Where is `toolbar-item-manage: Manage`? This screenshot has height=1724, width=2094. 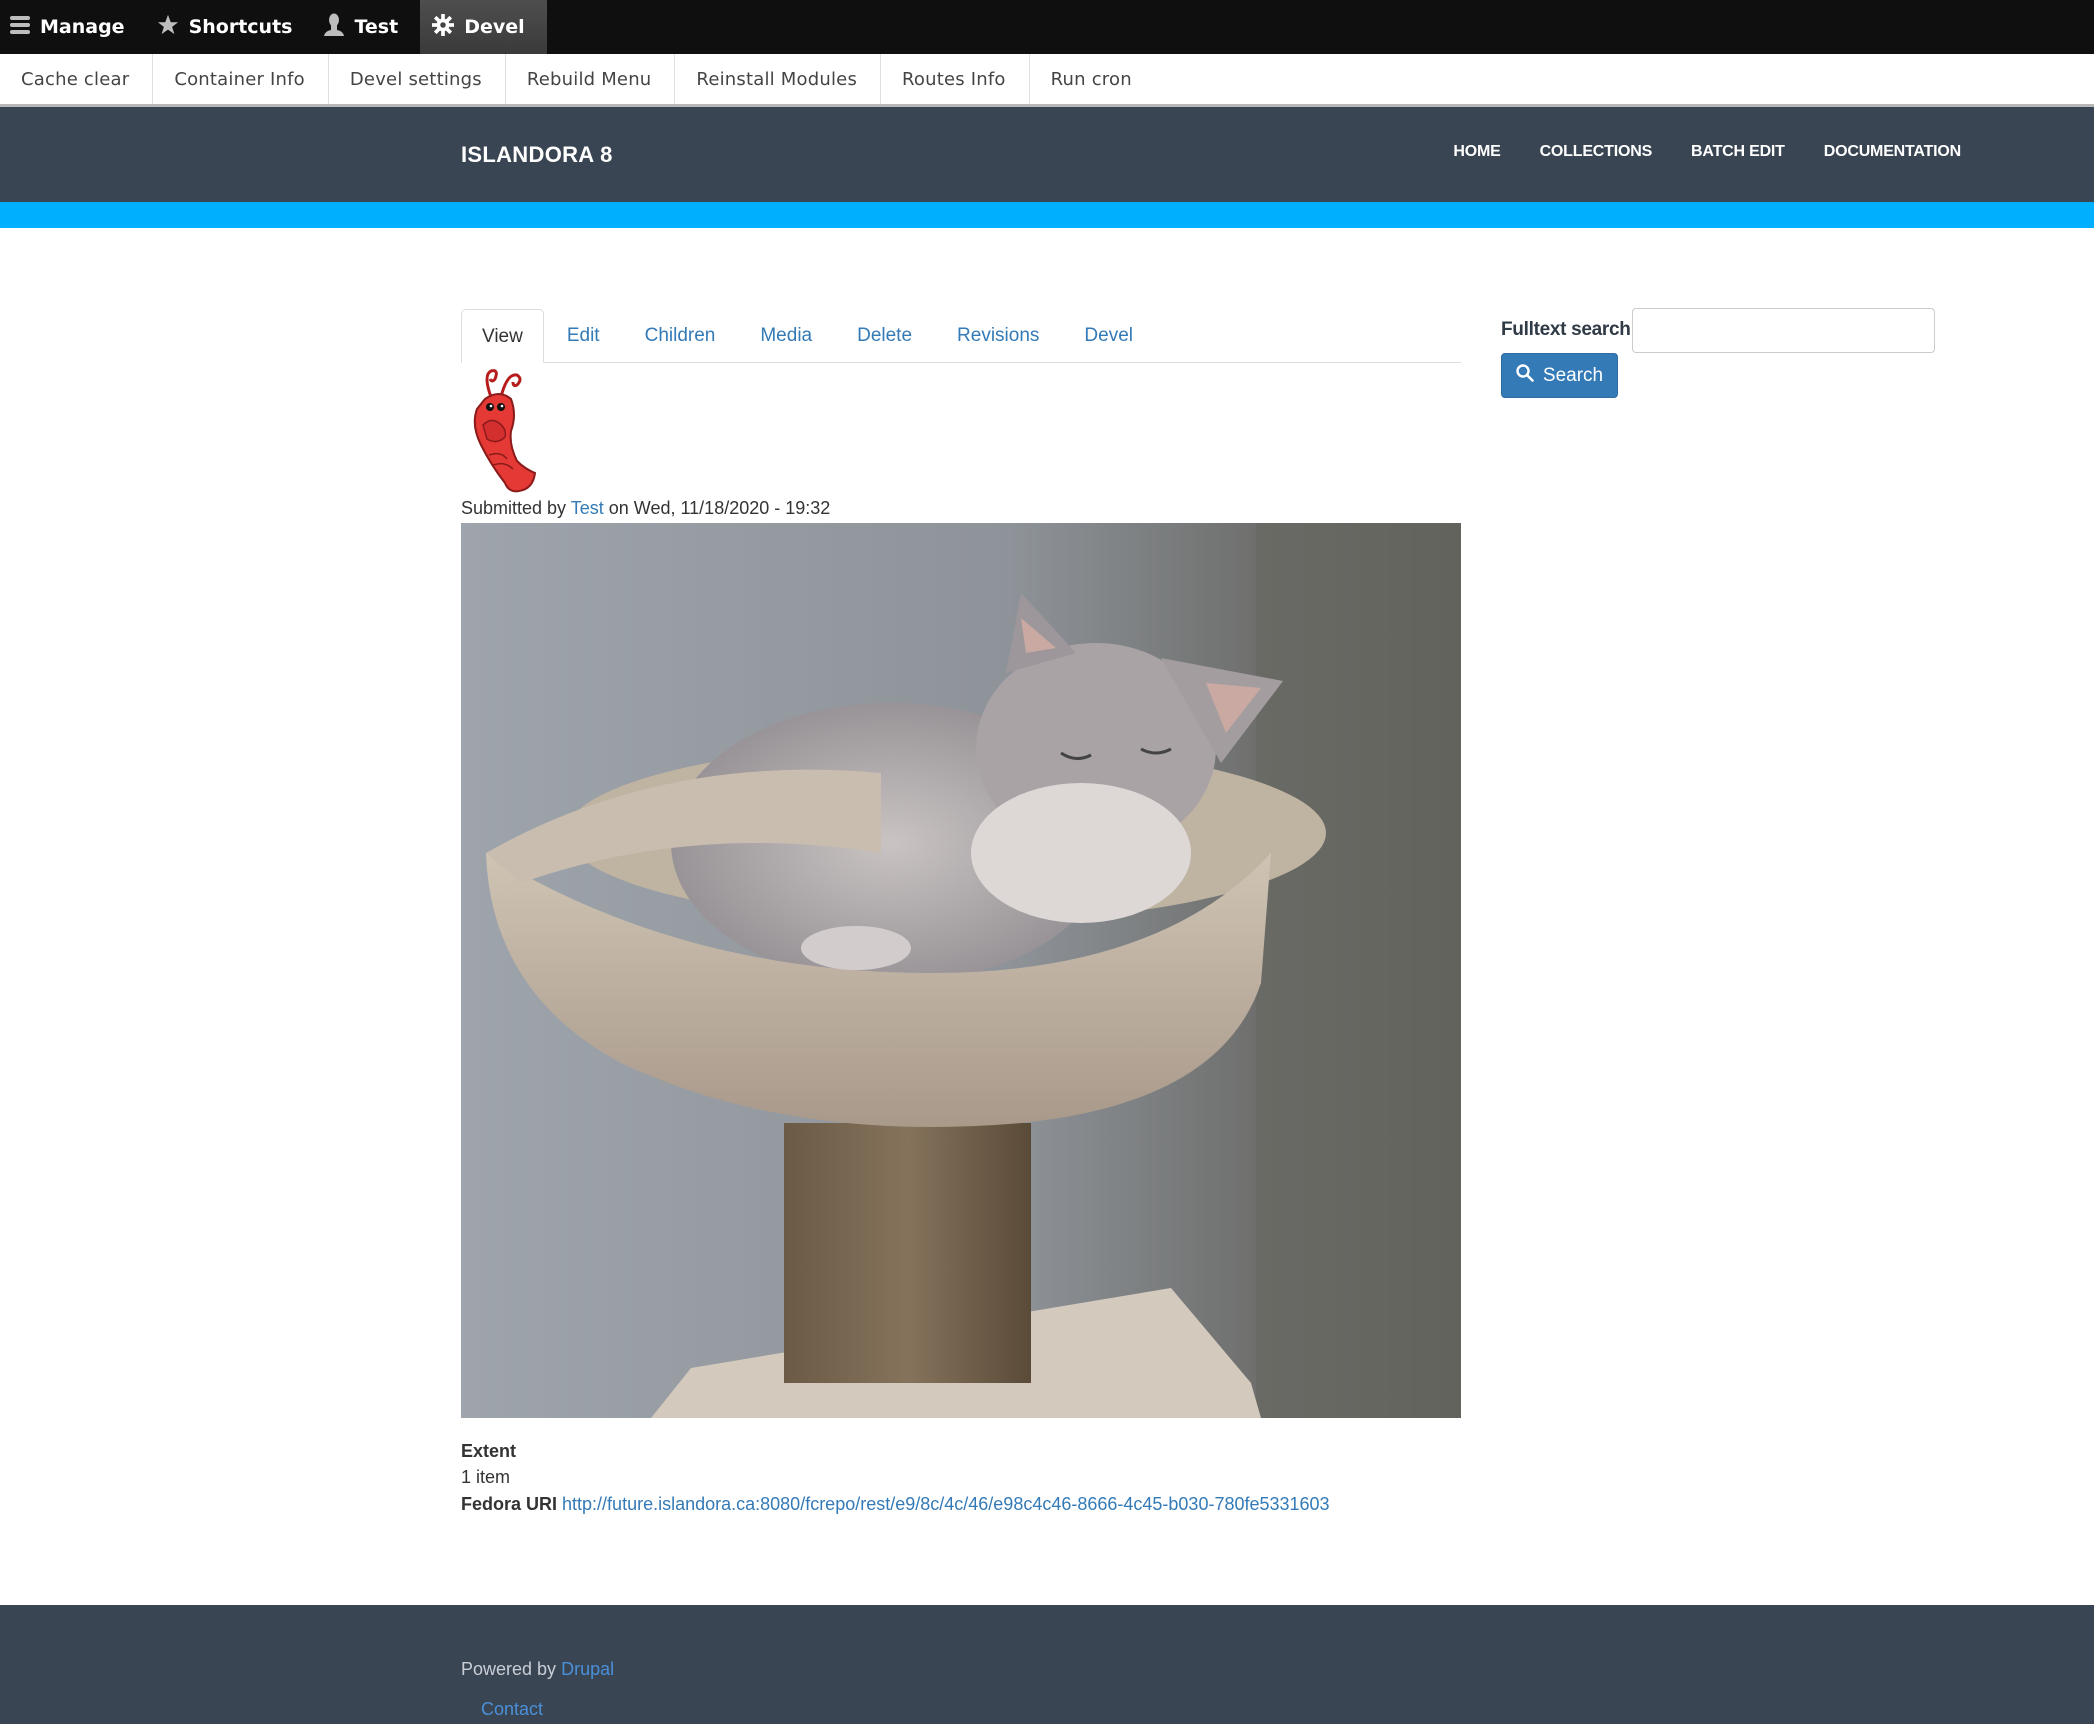
toolbar-item-manage: Manage is located at coordinates (73, 27).